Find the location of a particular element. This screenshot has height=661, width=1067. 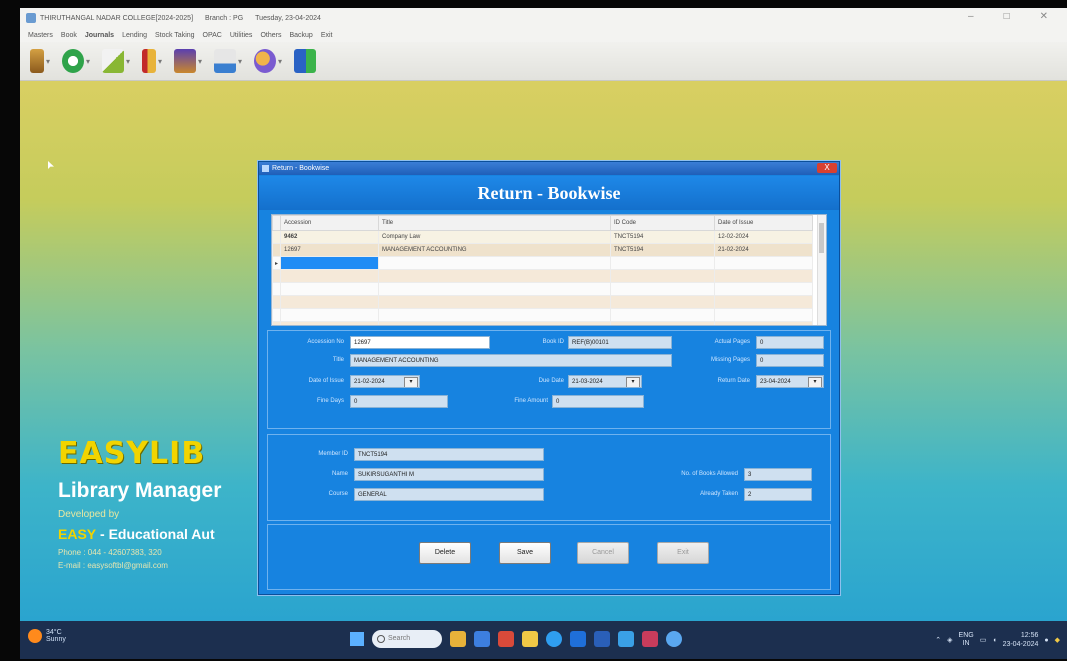

menu-book: Book is located at coordinates (69, 35).